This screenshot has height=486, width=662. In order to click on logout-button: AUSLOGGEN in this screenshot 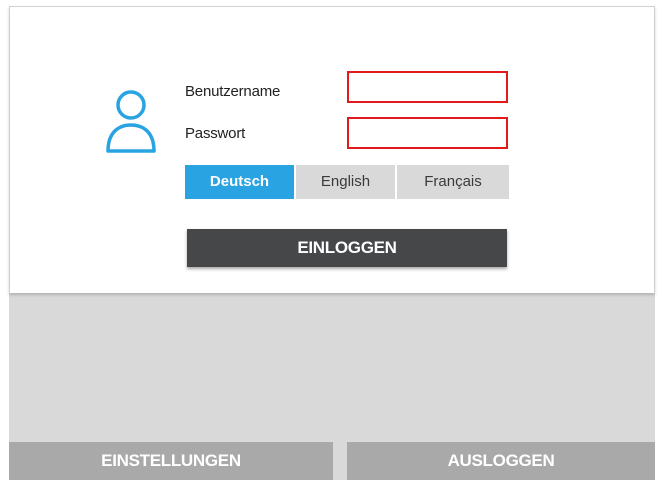, I will do `click(501, 461)`.